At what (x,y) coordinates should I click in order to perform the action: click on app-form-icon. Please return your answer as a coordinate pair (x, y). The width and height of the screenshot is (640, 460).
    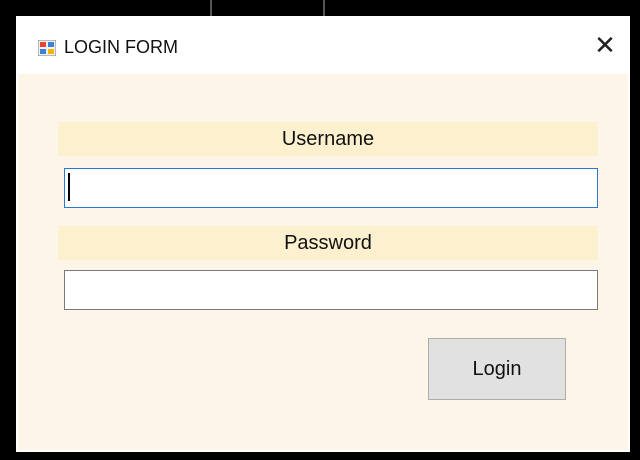
    Looking at the image, I should click on (47, 48).